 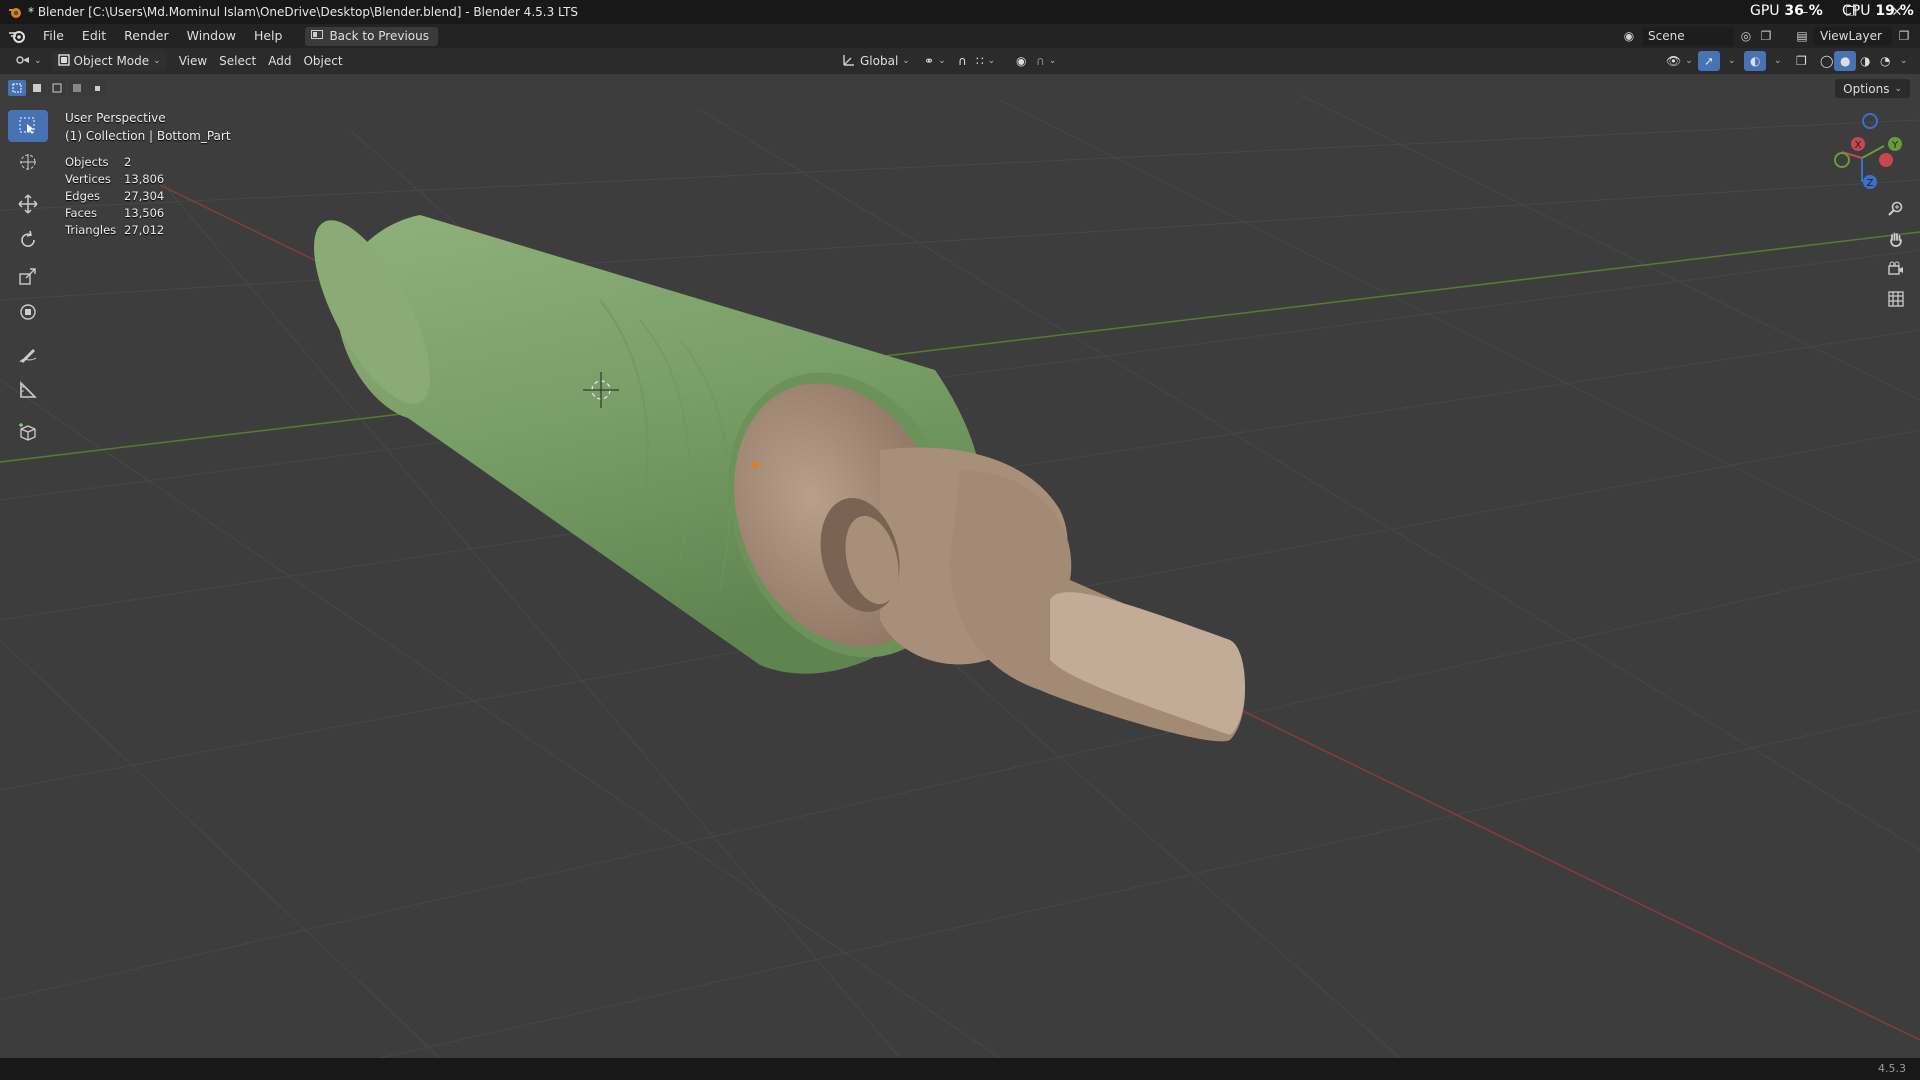 What do you see at coordinates (1865, 61) in the screenshot?
I see `material-sphere-icon: ◑` at bounding box center [1865, 61].